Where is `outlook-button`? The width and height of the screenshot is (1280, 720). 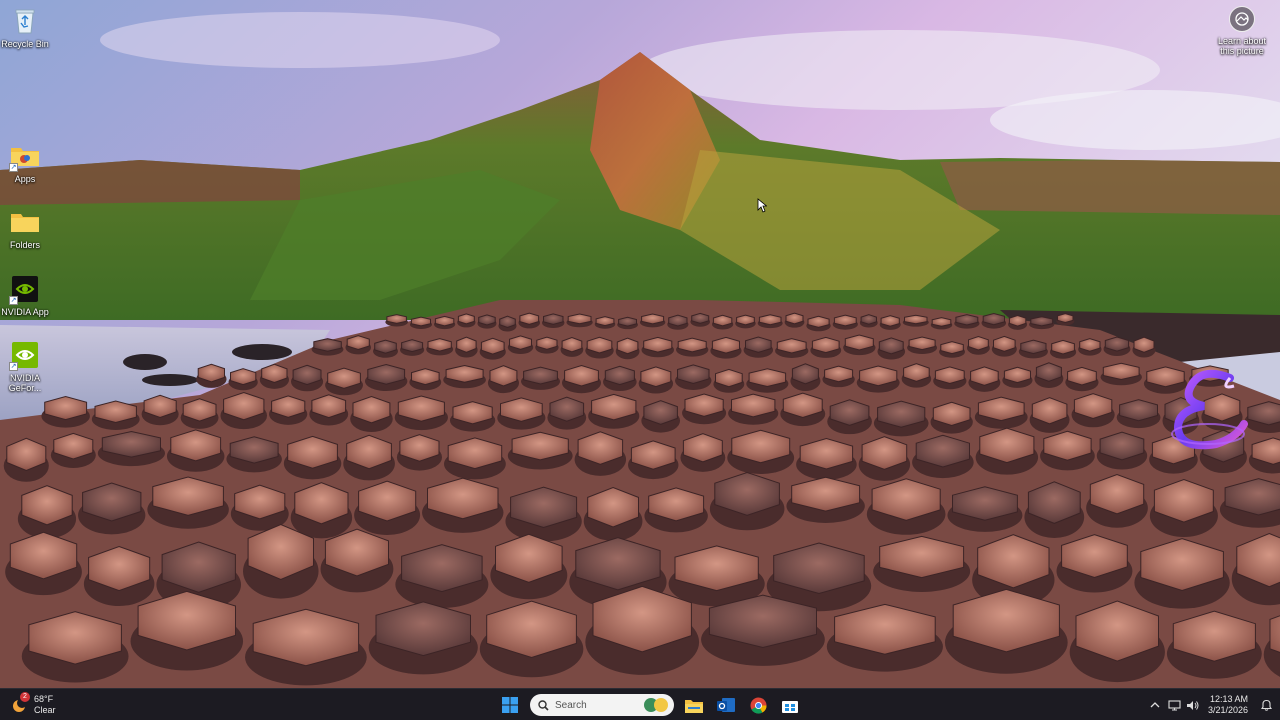 outlook-button is located at coordinates (726, 705).